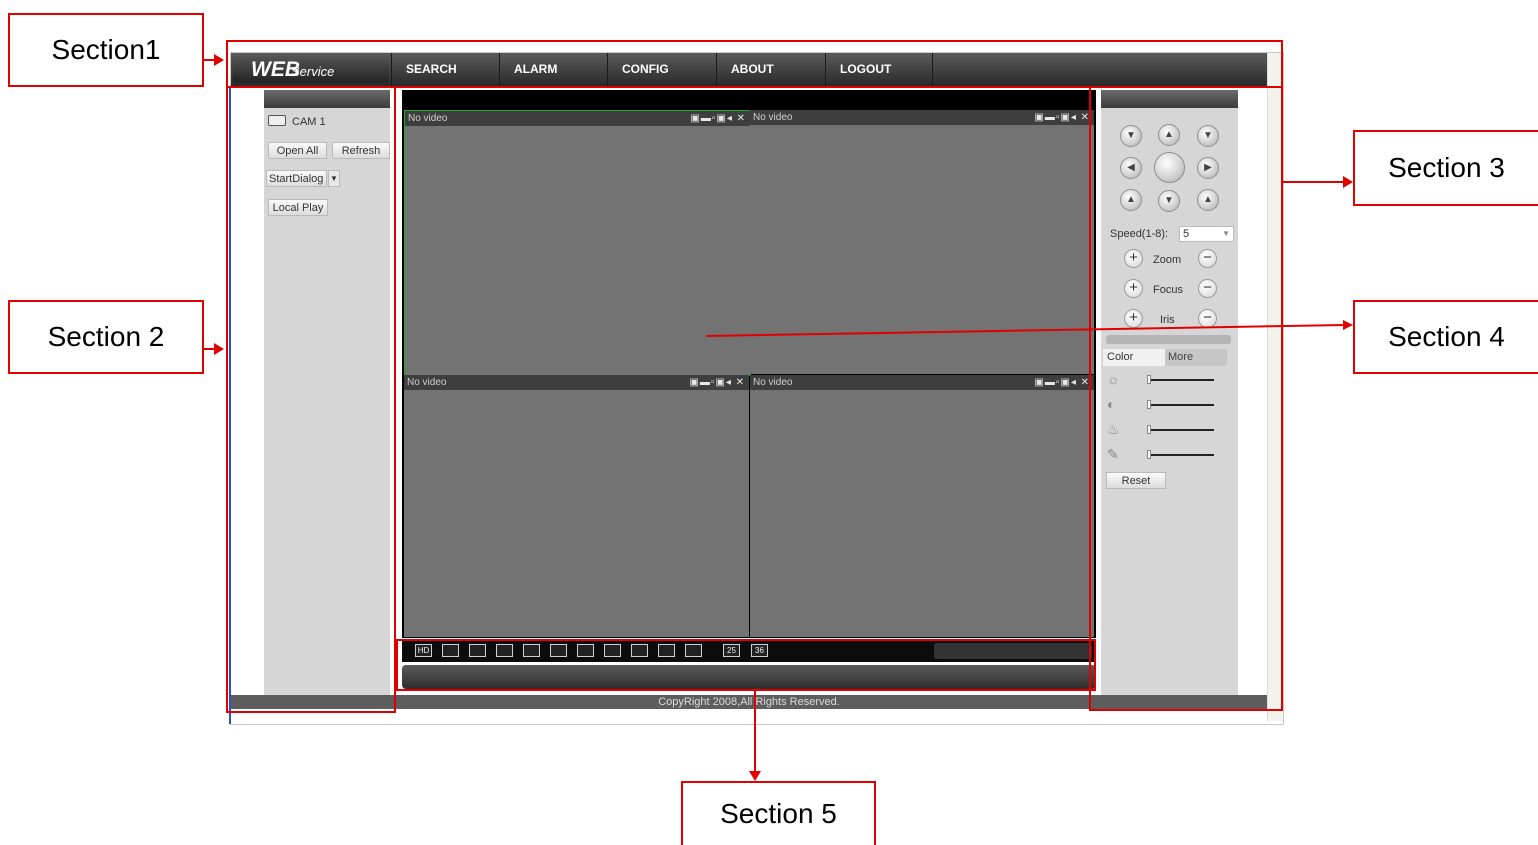  I want to click on video-cell-1: No video ▣▬▫▣◂ ✕, so click(577, 243).